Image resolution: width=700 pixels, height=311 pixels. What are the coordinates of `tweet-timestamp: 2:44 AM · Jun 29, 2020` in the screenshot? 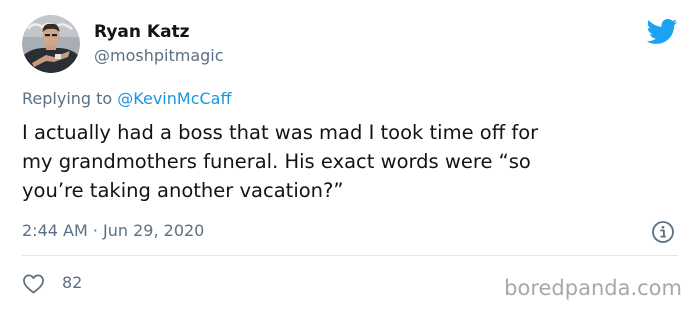 It's located at (113, 231).